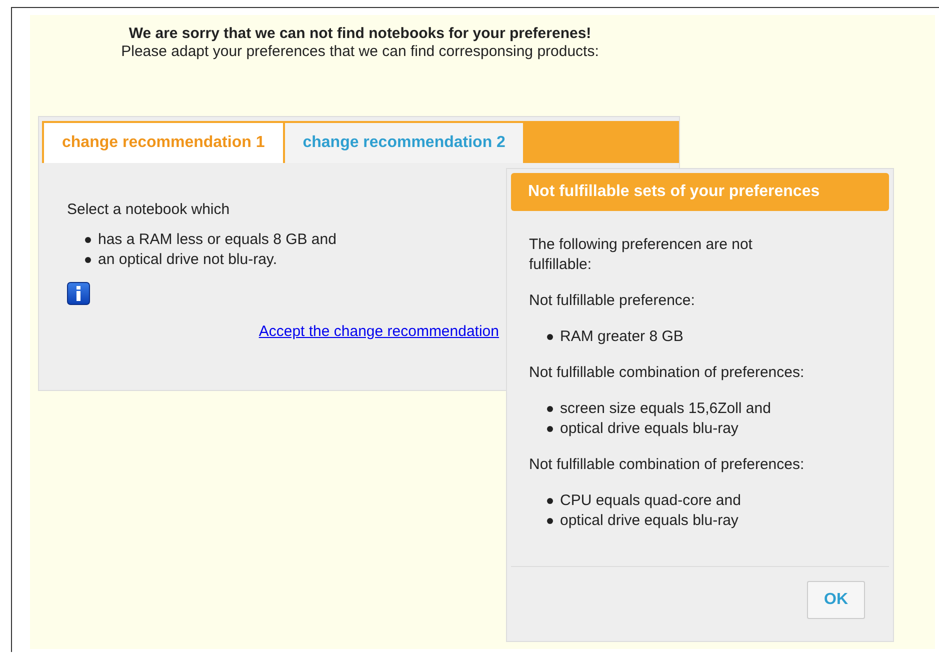 This screenshot has width=939, height=653. What do you see at coordinates (404, 143) in the screenshot?
I see `tab: change recommendation 2` at bounding box center [404, 143].